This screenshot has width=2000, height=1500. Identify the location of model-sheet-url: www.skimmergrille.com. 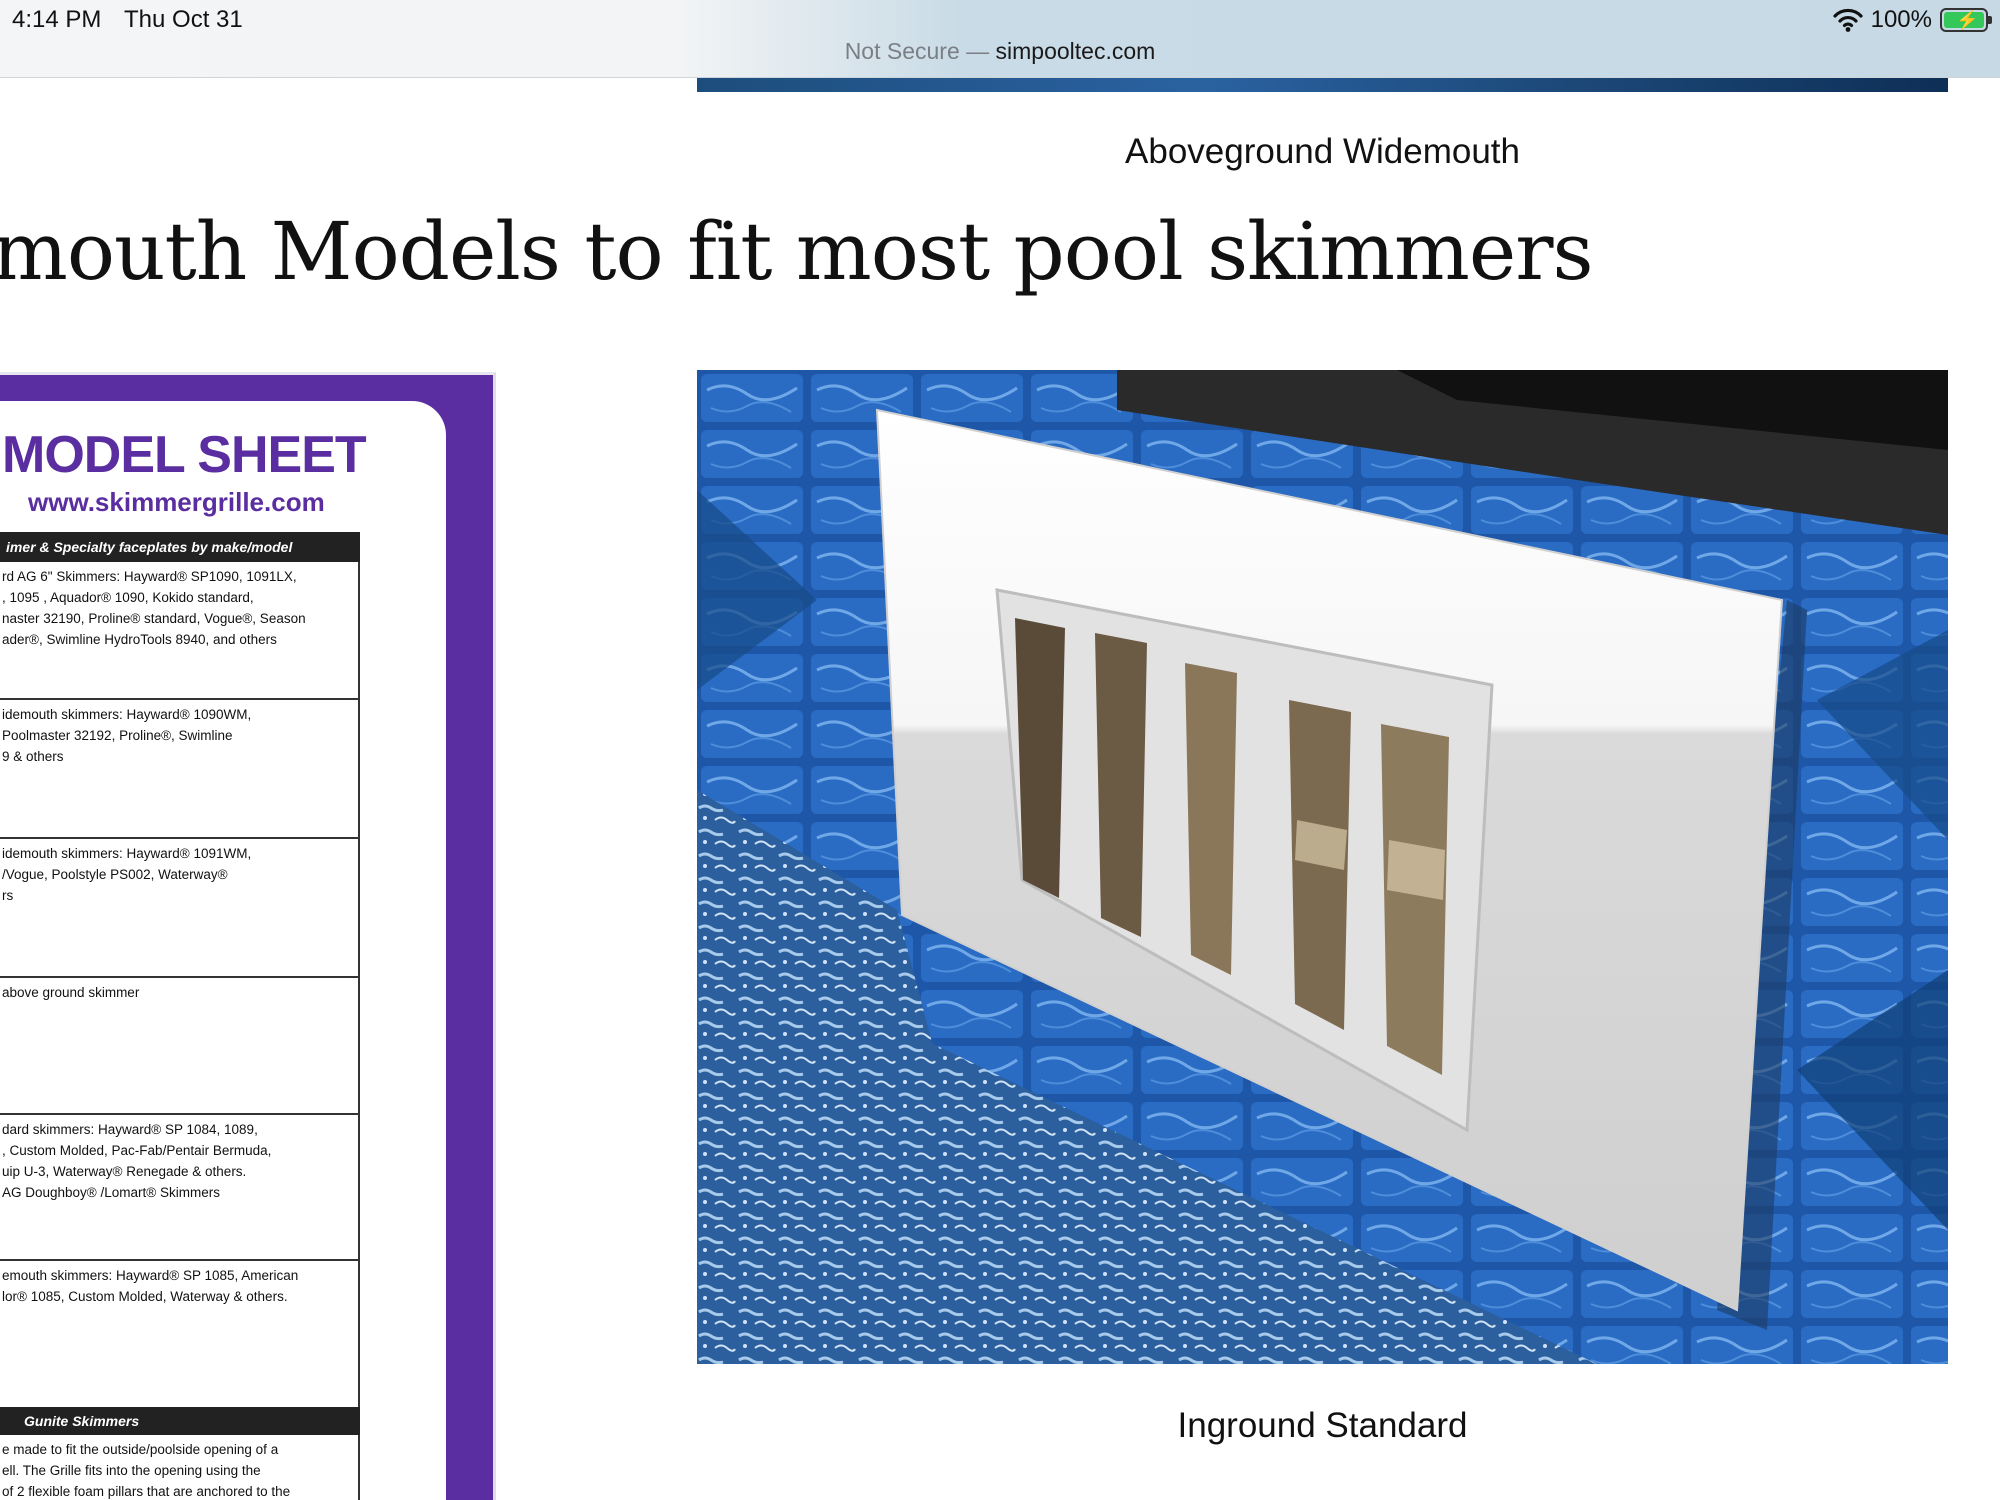
(176, 502).